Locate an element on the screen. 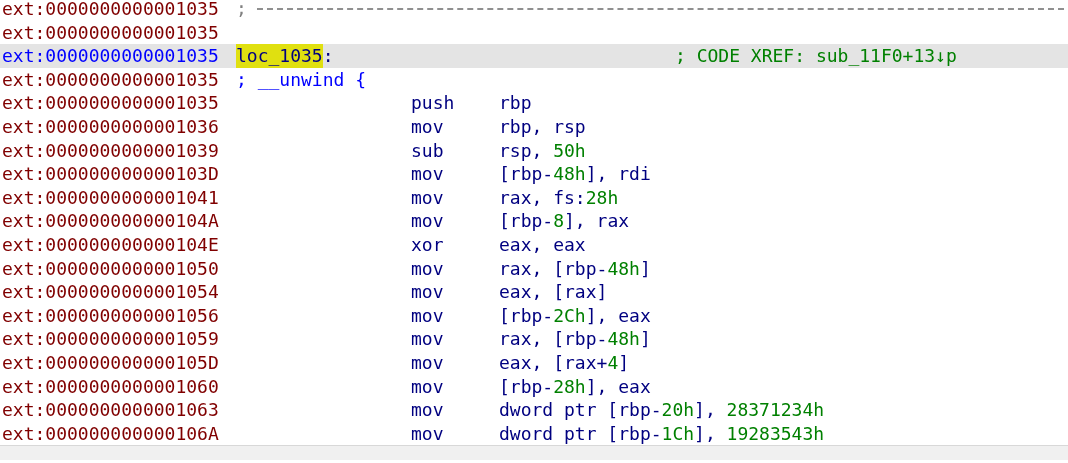 Image resolution: width=1068 pixels, height=463 pixels. address: ext:0000000000001063 is located at coordinates (110, 410).